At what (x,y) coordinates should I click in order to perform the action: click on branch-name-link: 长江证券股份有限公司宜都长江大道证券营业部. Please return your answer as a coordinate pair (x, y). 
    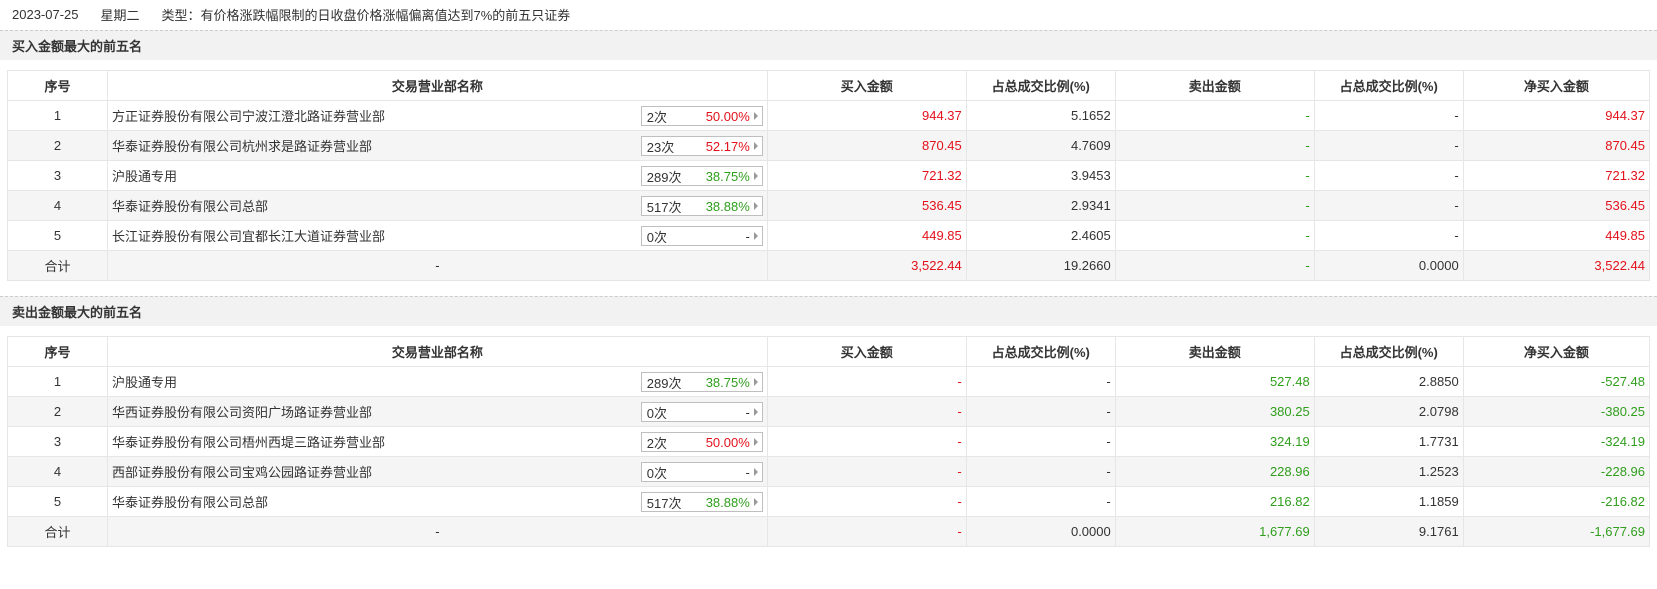
    Looking at the image, I should click on (248, 235).